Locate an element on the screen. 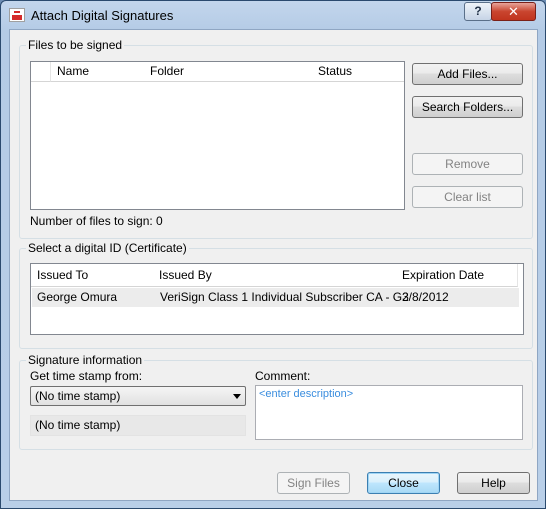  title-bar: Attach Digital Signatures ? ✕ is located at coordinates (273, 15).